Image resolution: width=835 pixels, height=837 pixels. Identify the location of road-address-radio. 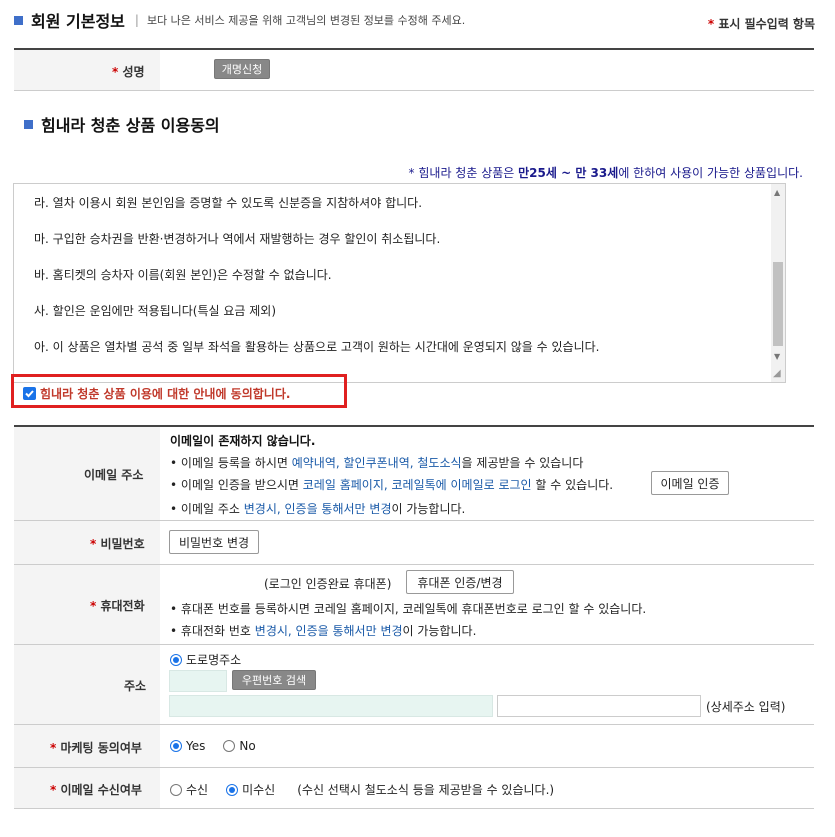
(176, 659).